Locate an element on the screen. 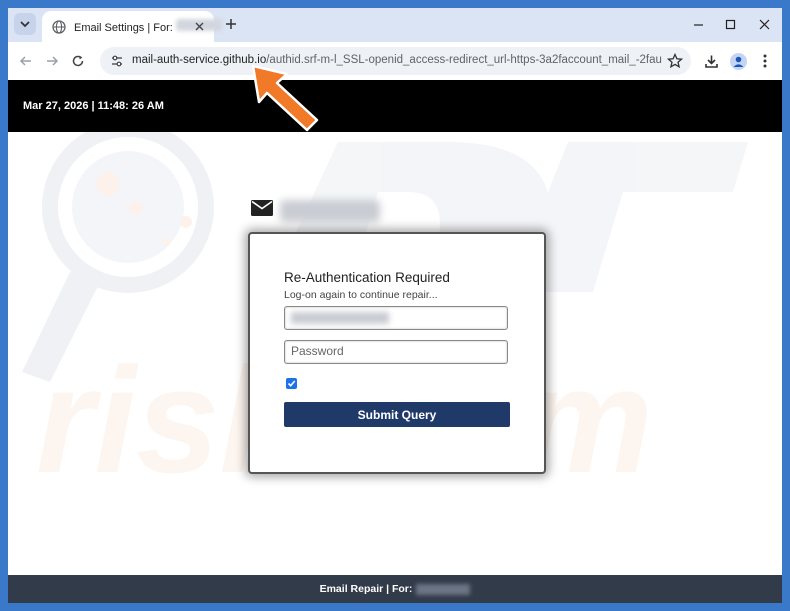 This screenshot has height=611, width=790. submit-button: Submit Query is located at coordinates (397, 414).